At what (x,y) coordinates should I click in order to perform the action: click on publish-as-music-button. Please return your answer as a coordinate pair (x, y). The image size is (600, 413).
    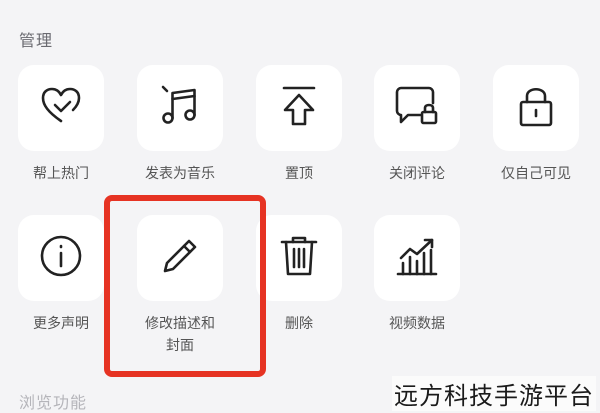
    Looking at the image, I should click on (180, 108).